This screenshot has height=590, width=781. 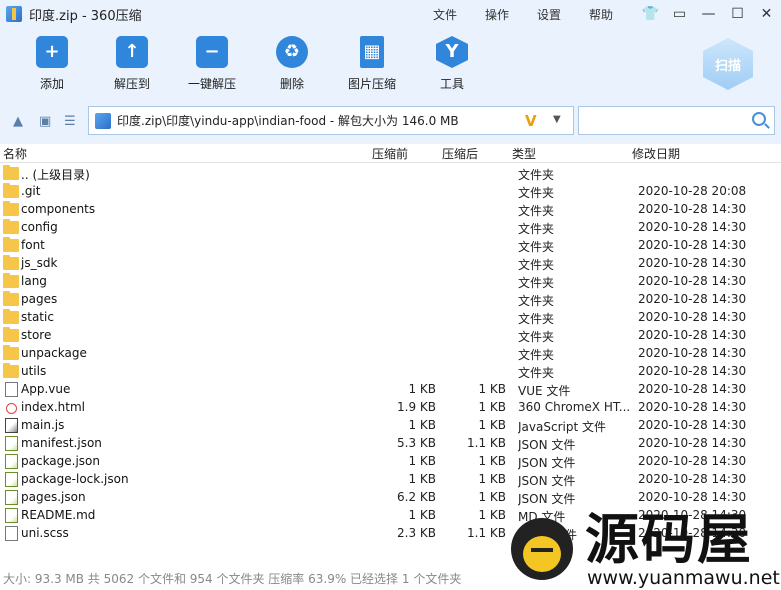 What do you see at coordinates (390, 264) in the screenshot?
I see `table-row: js_sdk 文件夹 2020-10-28 14:30` at bounding box center [390, 264].